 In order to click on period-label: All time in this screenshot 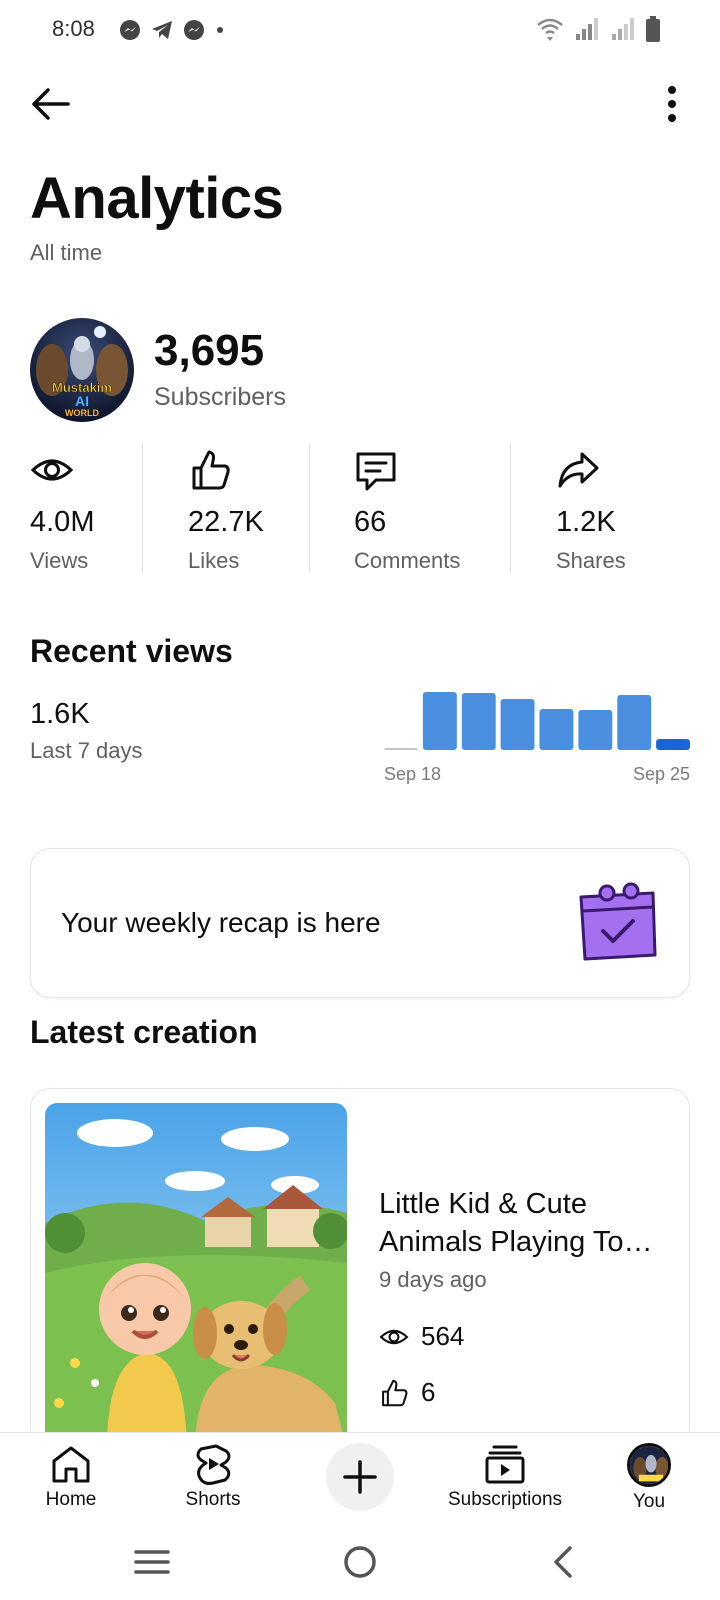, I will do `click(66, 252)`.